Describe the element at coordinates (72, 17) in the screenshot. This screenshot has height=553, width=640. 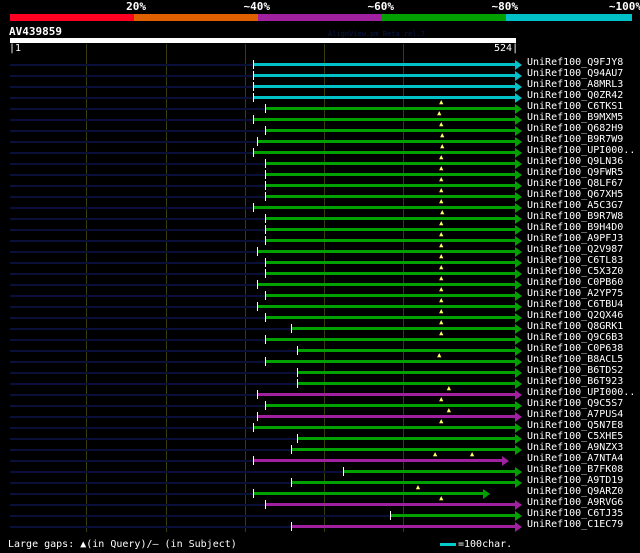
I see `scale-segment` at that location.